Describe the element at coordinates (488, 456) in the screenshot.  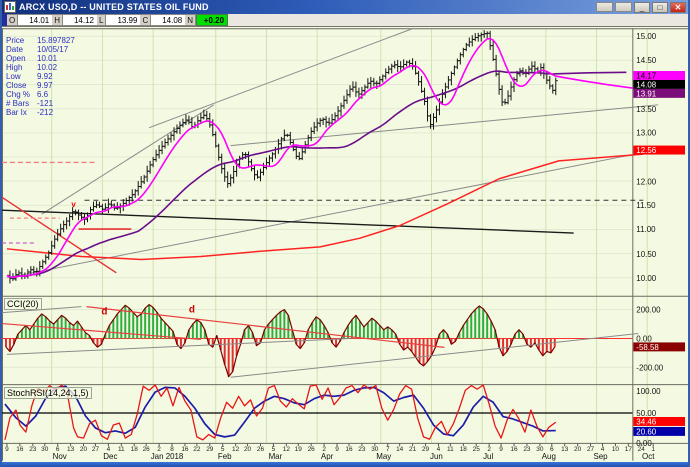
I see `svg-text: Jul` at that location.